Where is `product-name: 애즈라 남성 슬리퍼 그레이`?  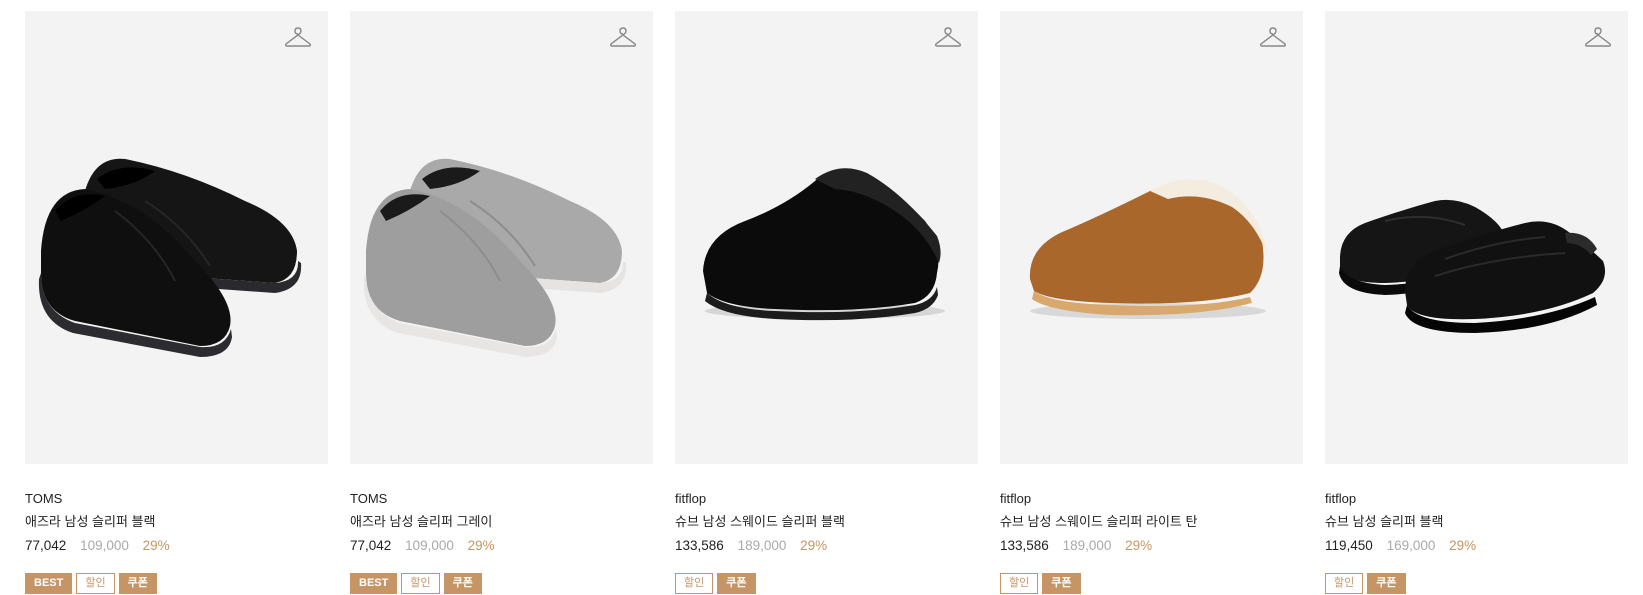 product-name: 애즈라 남성 슬리퍼 그레이 is located at coordinates (501, 522).